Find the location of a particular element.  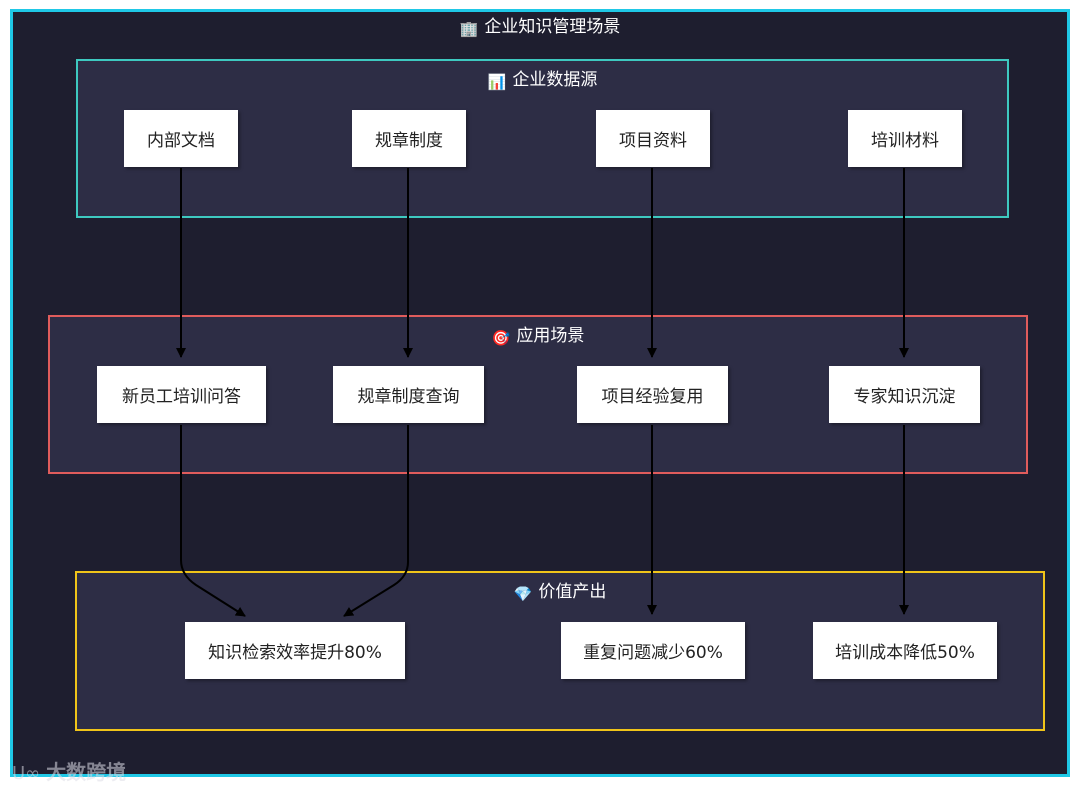

edge-regulation-query-to-search-efficiency is located at coordinates (376, 521).